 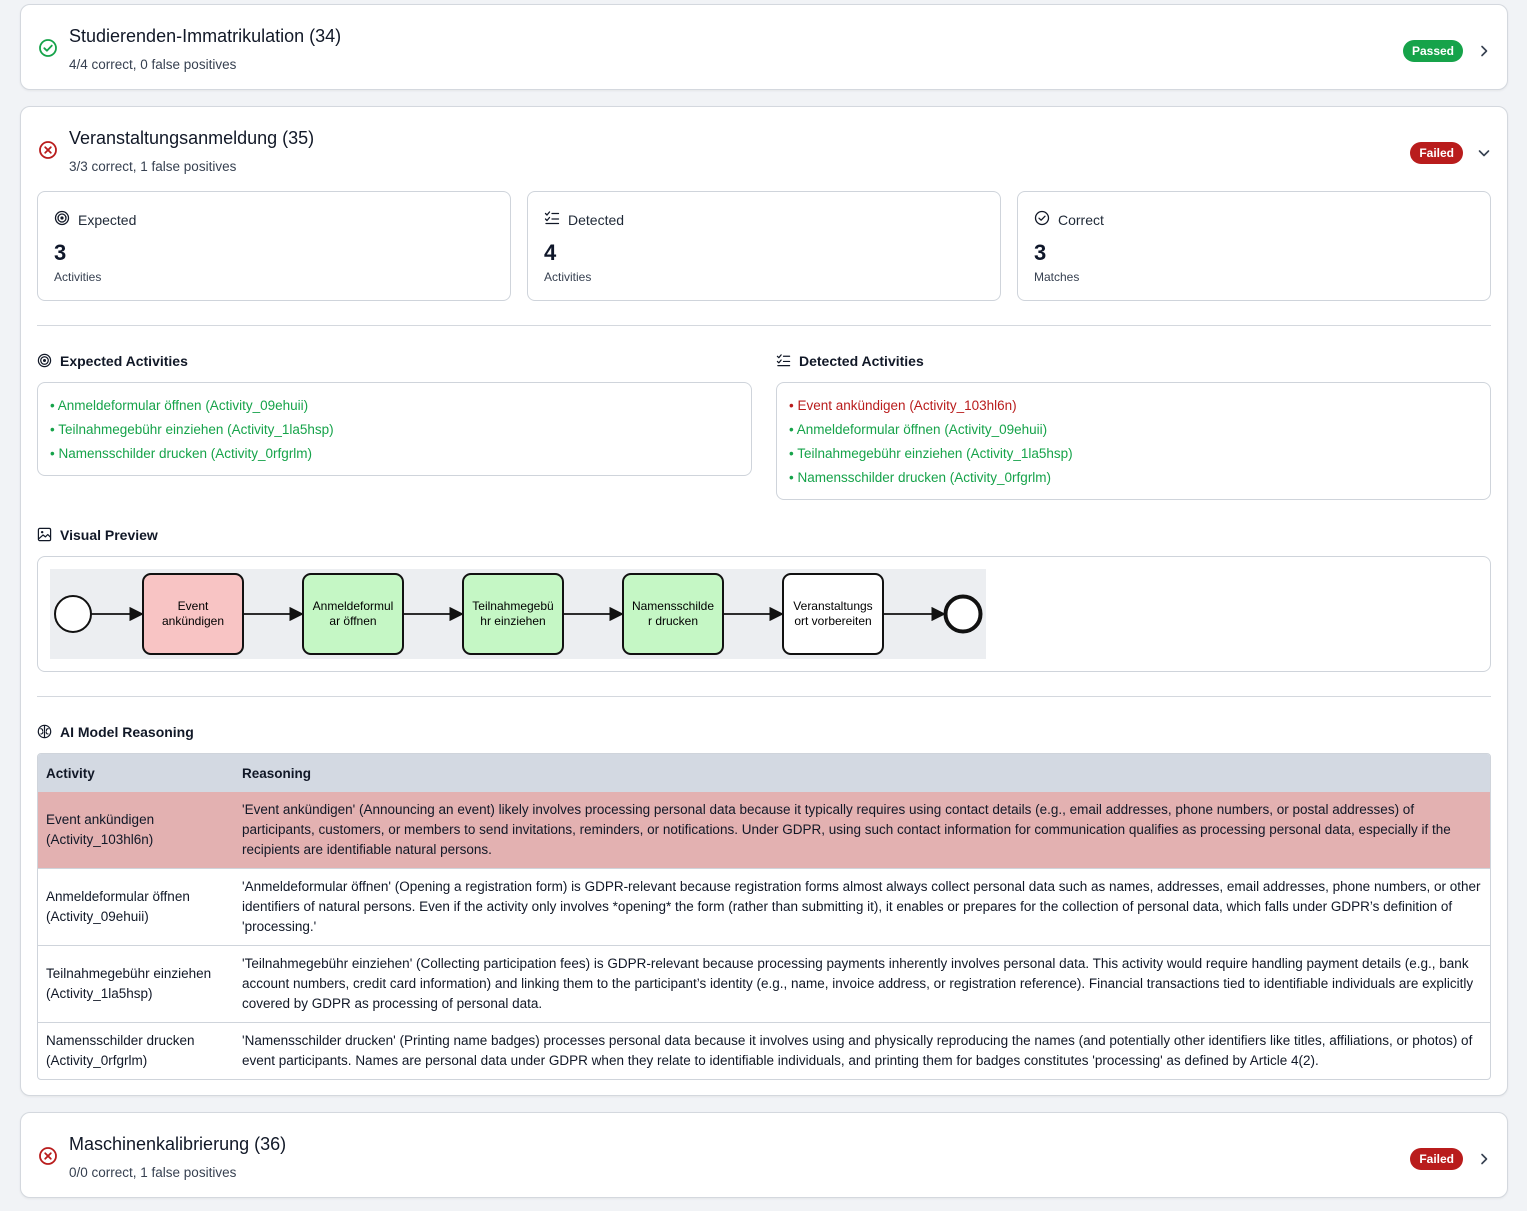 What do you see at coordinates (107, 220) in the screenshot?
I see `stat-label: Expected` at bounding box center [107, 220].